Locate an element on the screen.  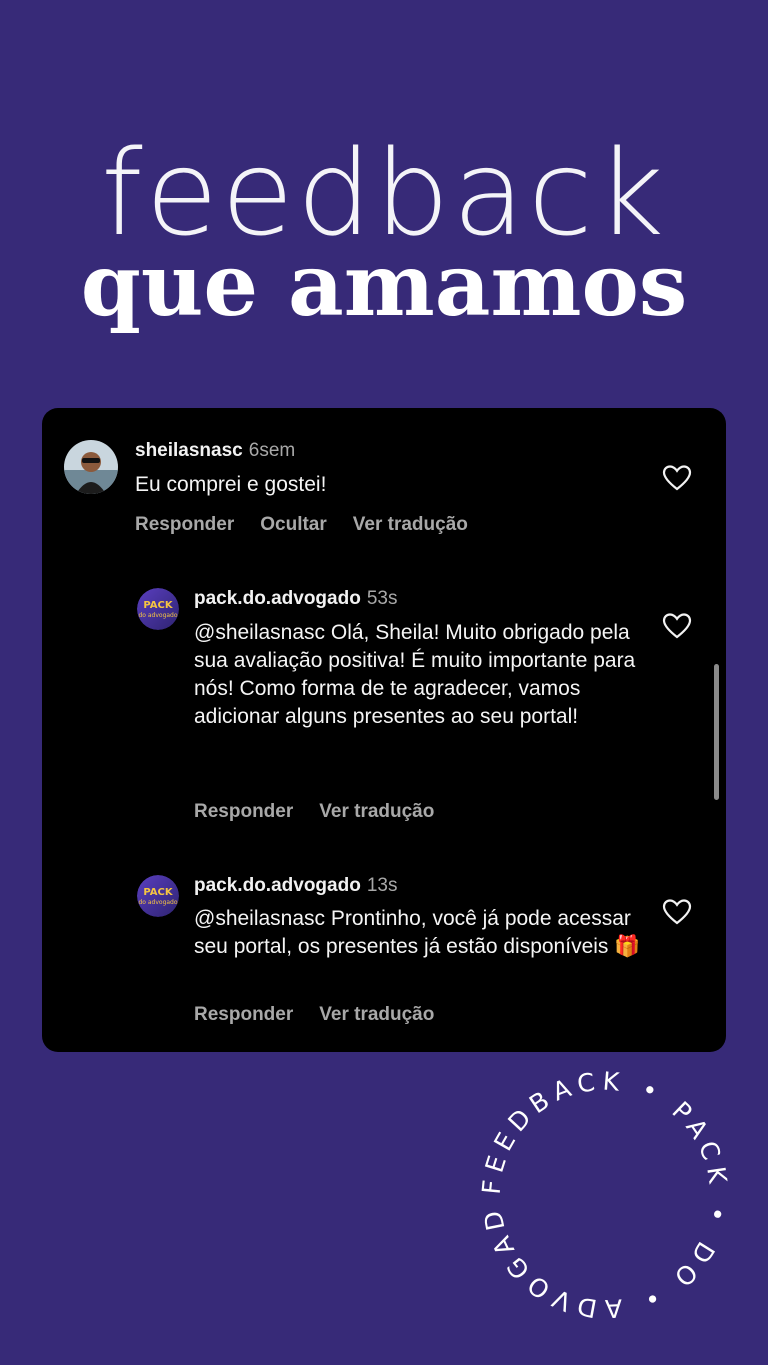
badge-text: FEEDBACK • PACK • DO • ADVOGADO • is located at coordinates (601, 1191).